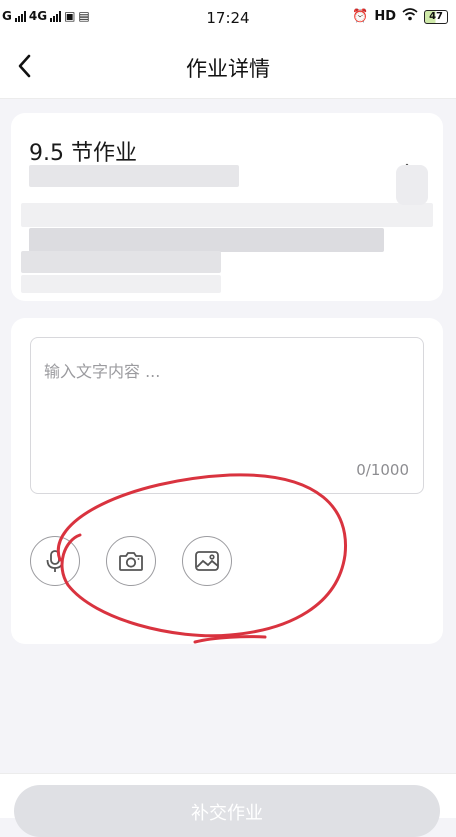 The width and height of the screenshot is (456, 837). What do you see at coordinates (410, 16) in the screenshot?
I see `wifi-icon` at bounding box center [410, 16].